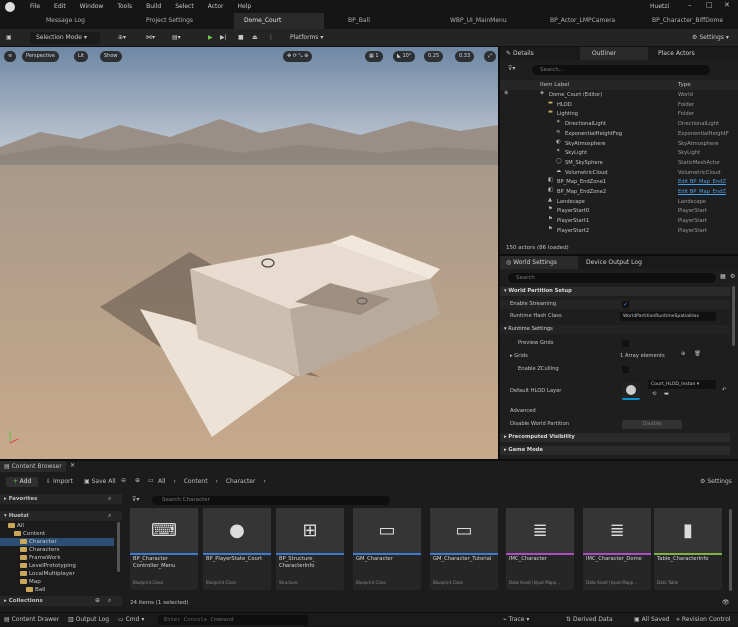  What do you see at coordinates (697, 354) in the screenshot?
I see `delete-icon: 🗑` at bounding box center [697, 354].